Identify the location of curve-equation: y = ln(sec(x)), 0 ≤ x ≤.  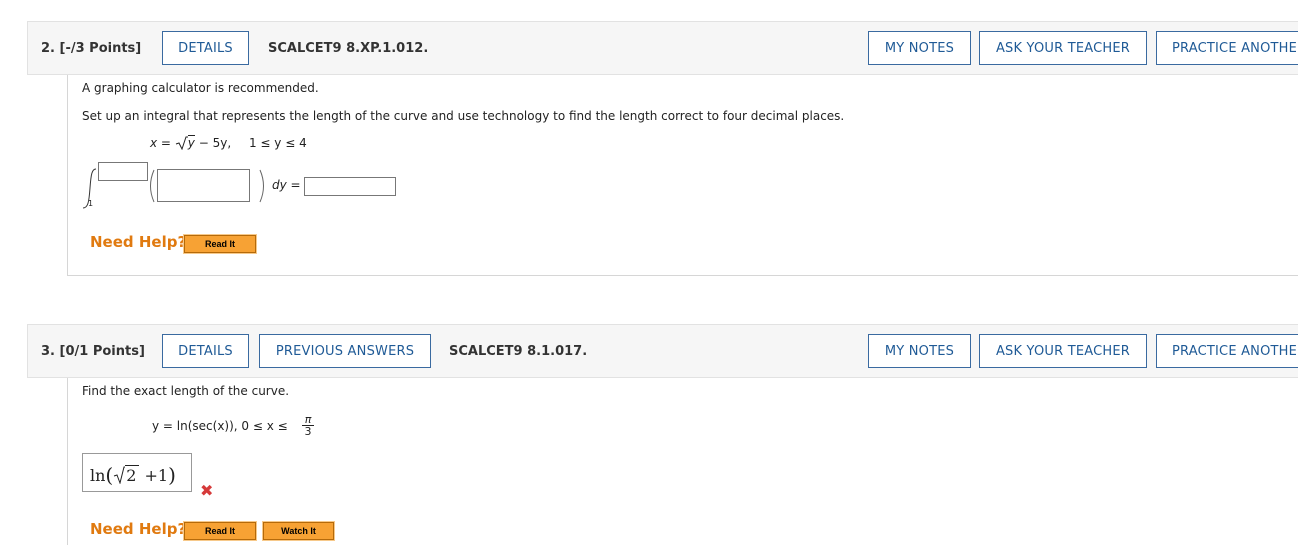
(220, 426).